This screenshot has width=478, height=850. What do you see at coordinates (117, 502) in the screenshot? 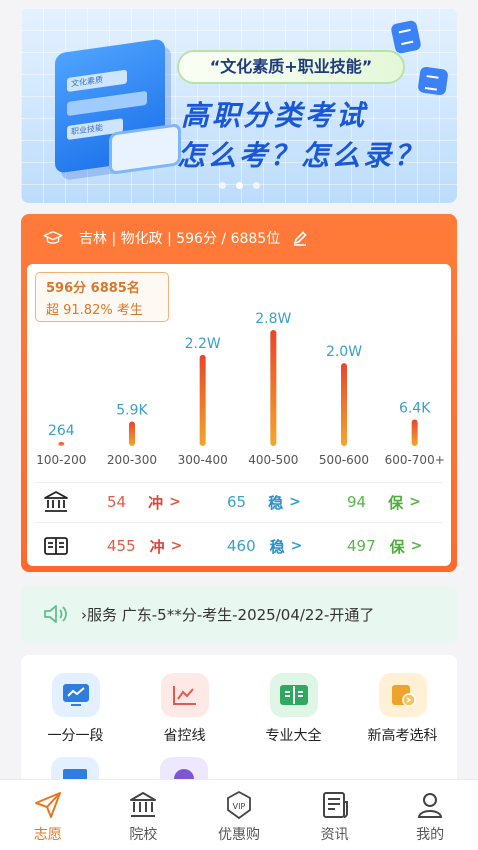
I see `school-chong-count: 54` at bounding box center [117, 502].